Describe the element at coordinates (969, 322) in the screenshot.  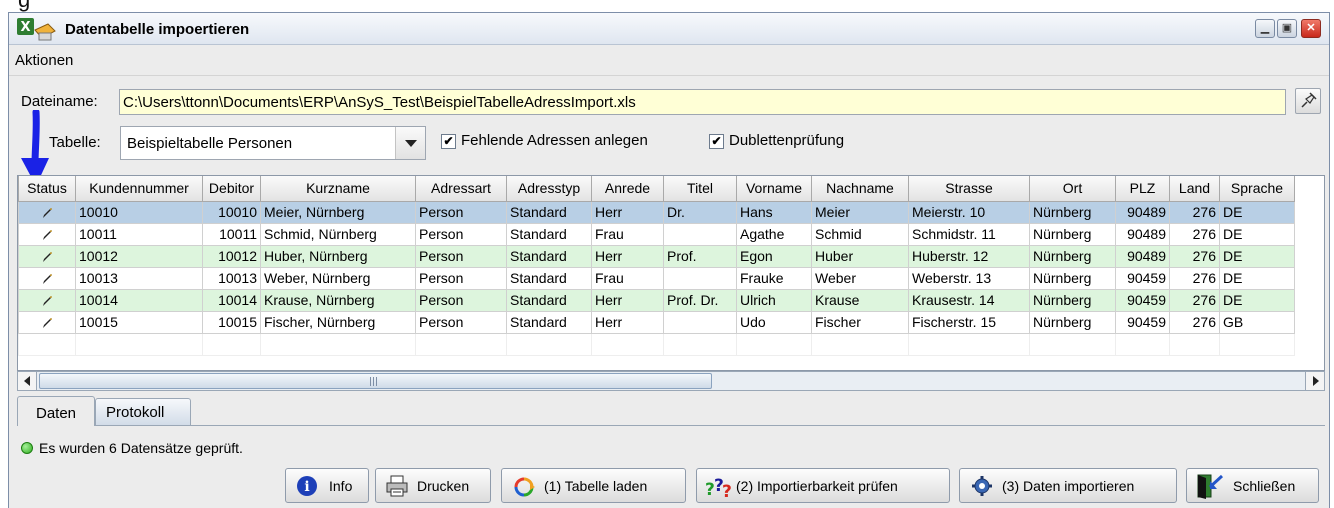
I see `table-cell: Fischerstr. 15` at that location.